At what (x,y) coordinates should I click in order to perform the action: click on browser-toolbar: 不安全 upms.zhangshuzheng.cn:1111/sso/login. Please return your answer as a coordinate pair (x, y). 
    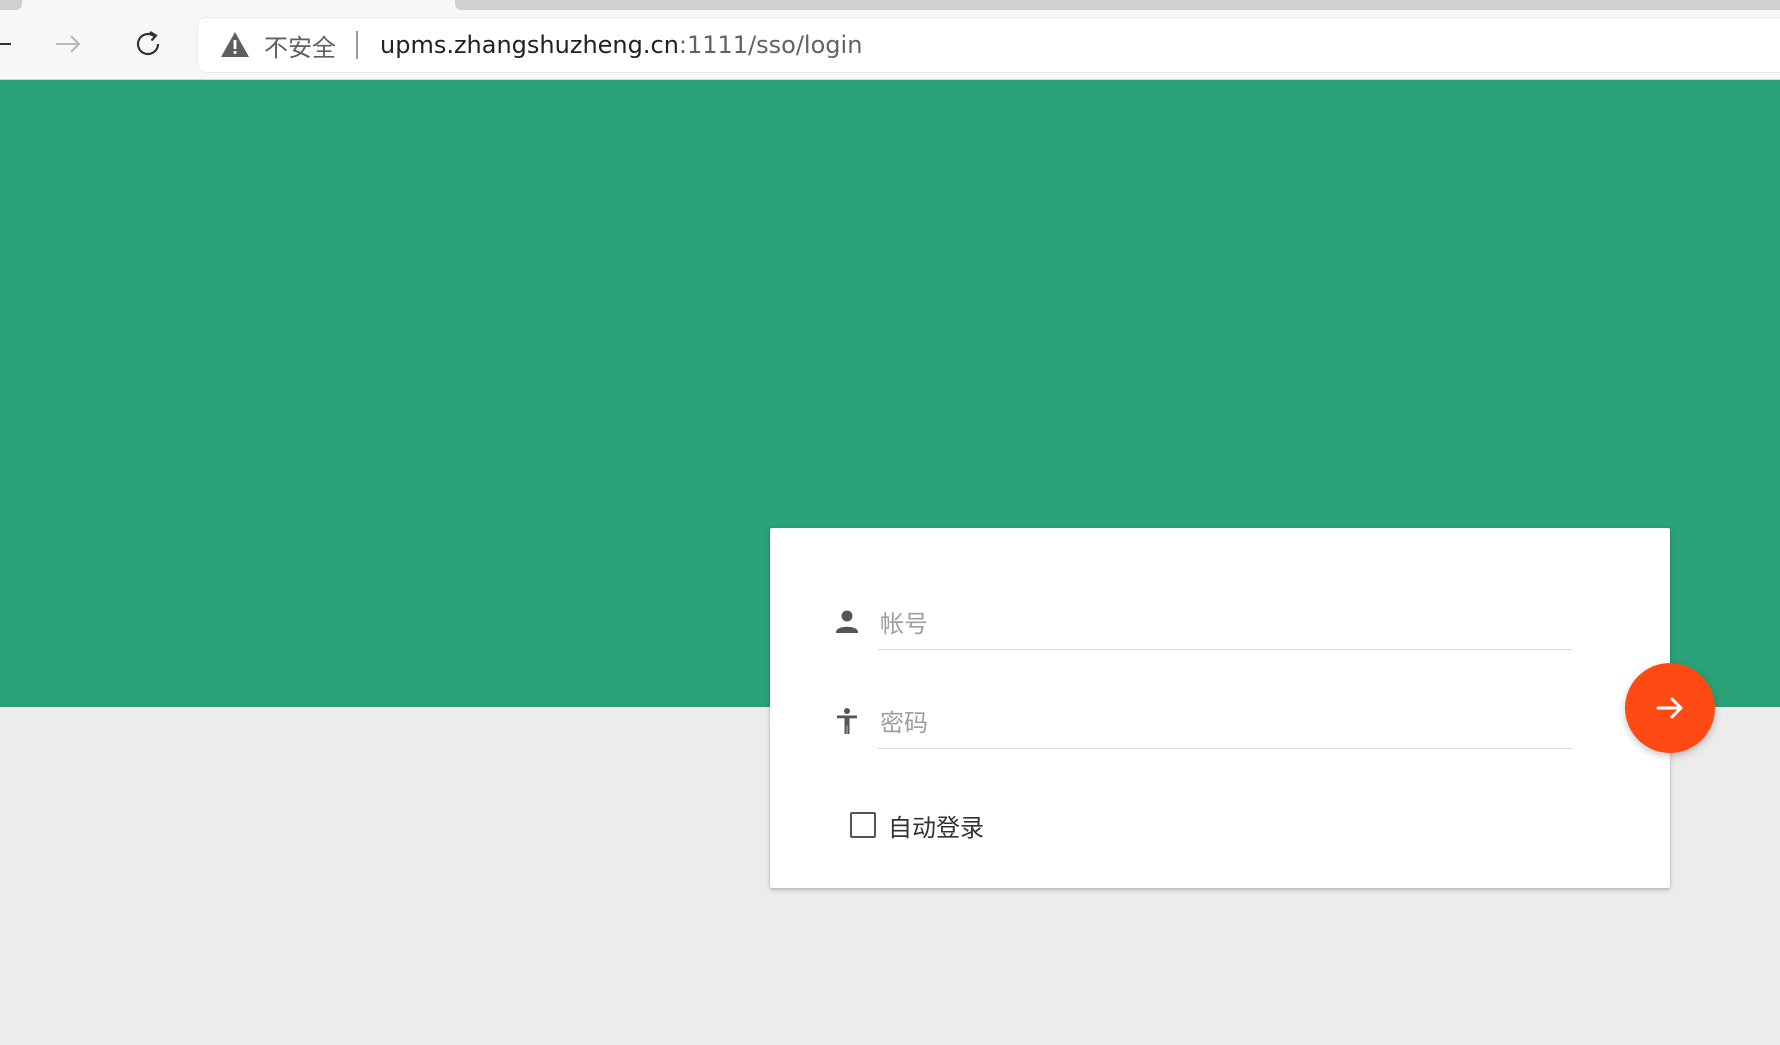
    Looking at the image, I should click on (890, 40).